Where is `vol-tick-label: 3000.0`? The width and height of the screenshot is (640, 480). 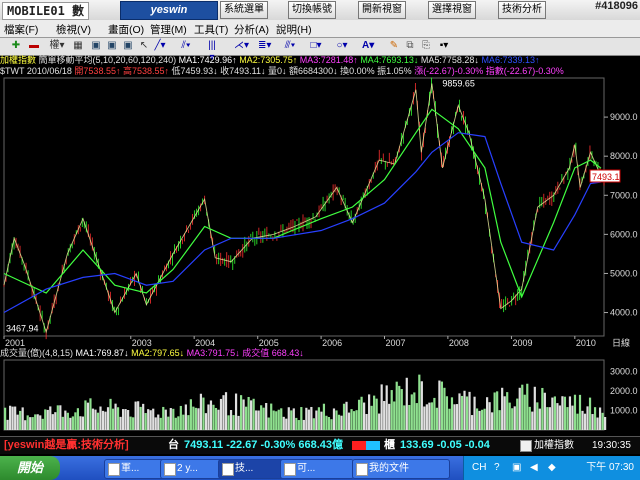
vol-tick-label: 3000.0 is located at coordinates (624, 372).